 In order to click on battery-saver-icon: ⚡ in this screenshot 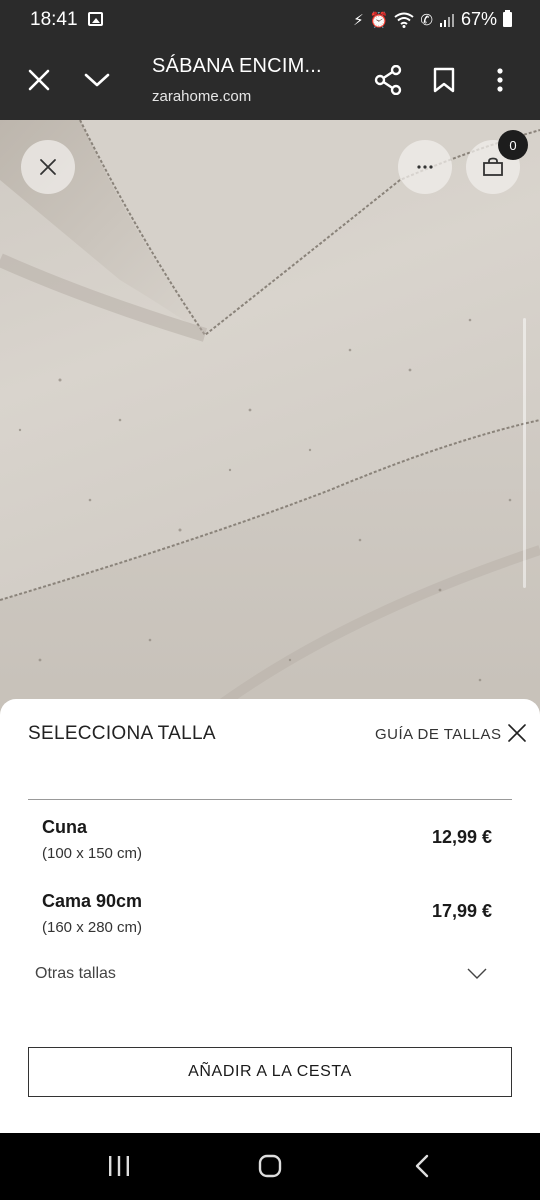, I will do `click(358, 20)`.